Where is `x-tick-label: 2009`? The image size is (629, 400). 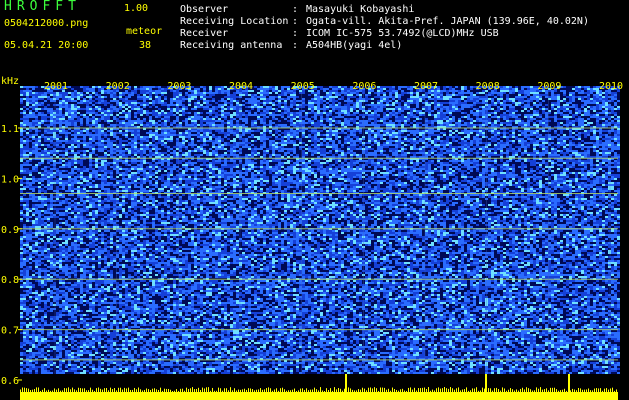
x-tick-label: 2009 is located at coordinates (549, 86).